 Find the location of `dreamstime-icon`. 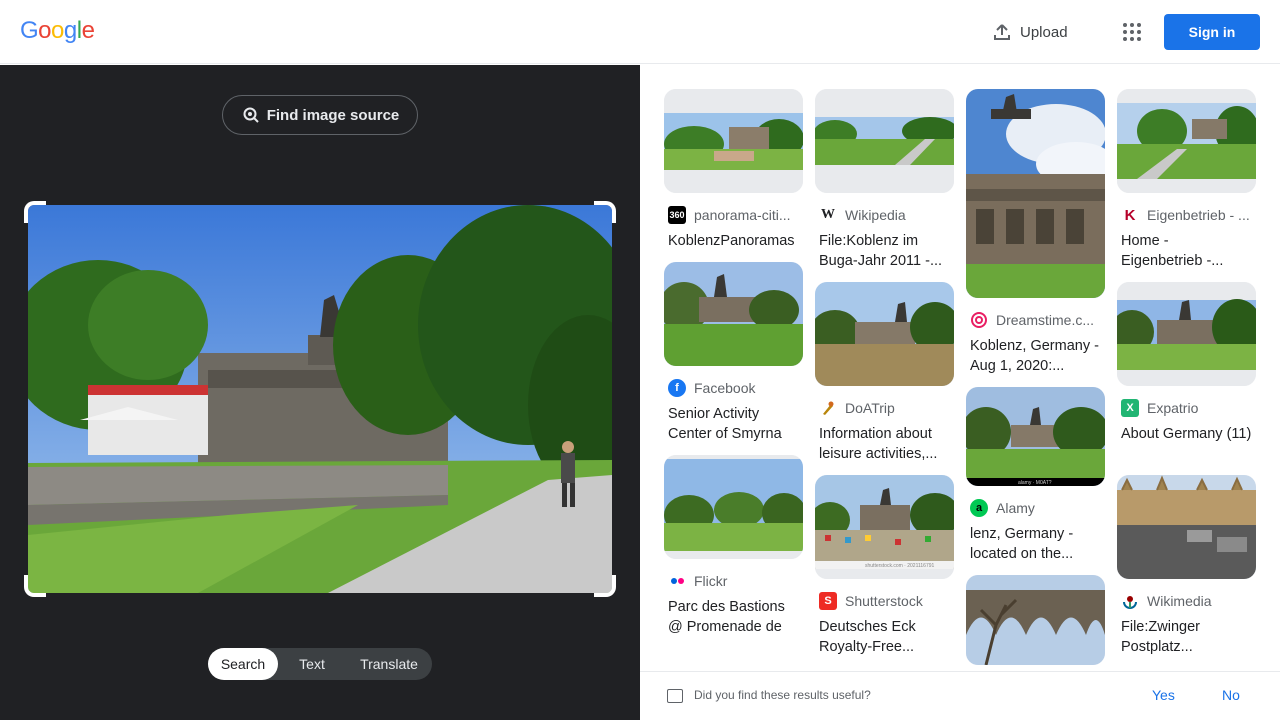

dreamstime-icon is located at coordinates (979, 320).